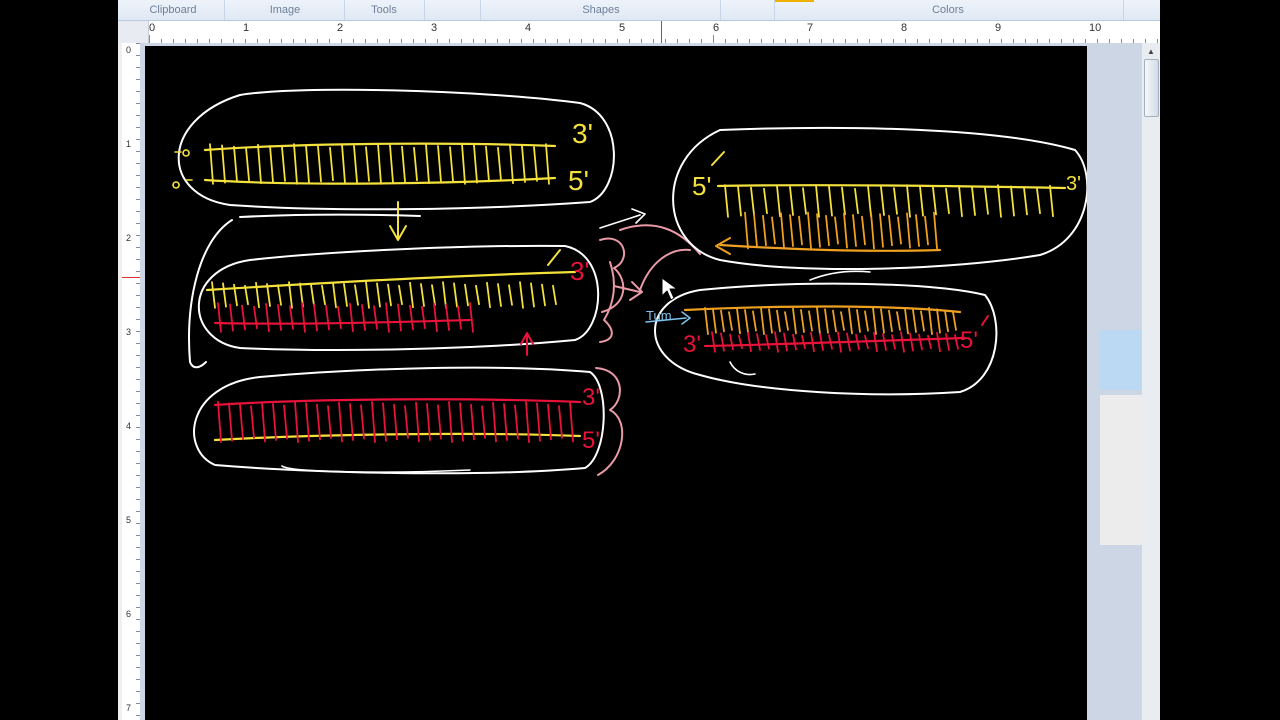  What do you see at coordinates (398, 300) in the screenshot?
I see `middle-left-duplex: 3'` at bounding box center [398, 300].